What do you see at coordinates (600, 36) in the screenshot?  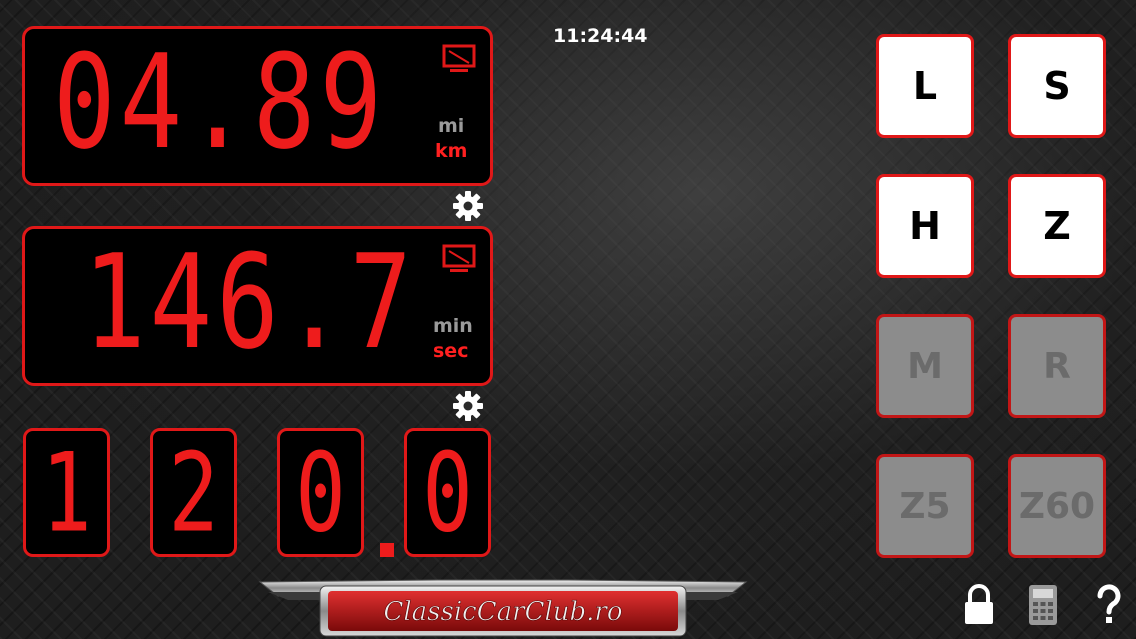 I see `clock: 11:24:44` at bounding box center [600, 36].